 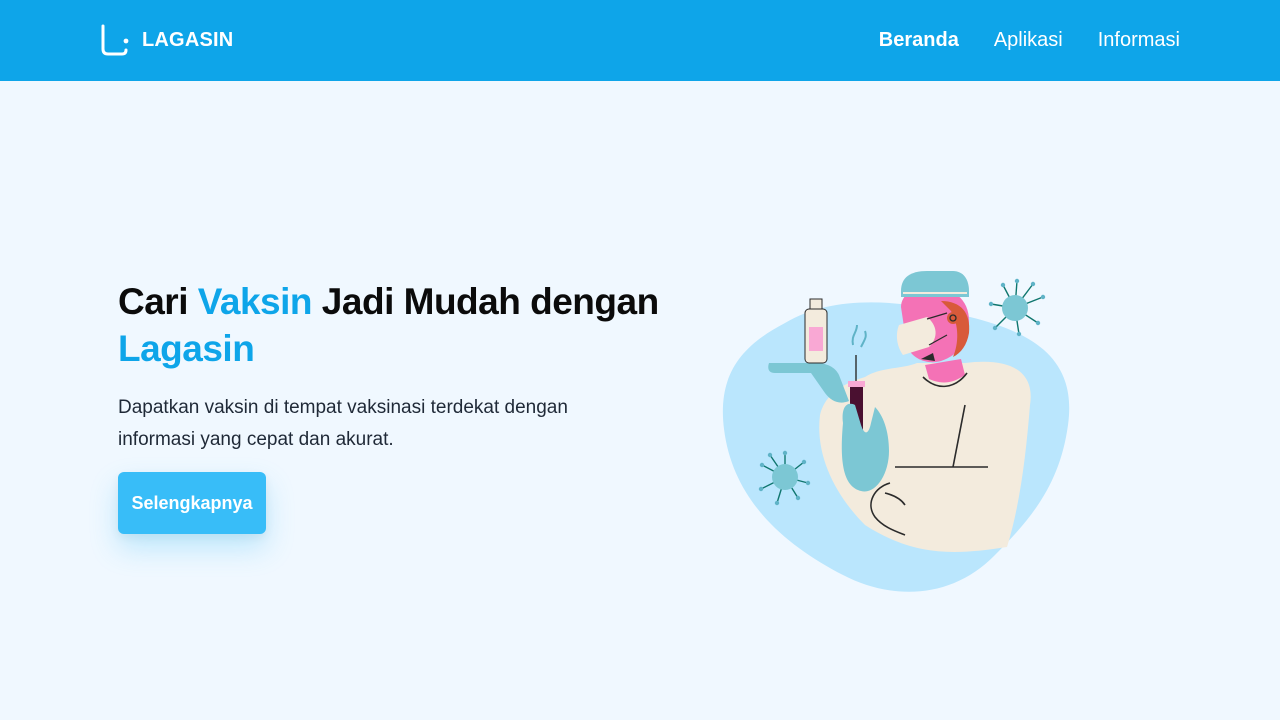 What do you see at coordinates (158, 301) in the screenshot?
I see `hero-title-part1: Cari` at bounding box center [158, 301].